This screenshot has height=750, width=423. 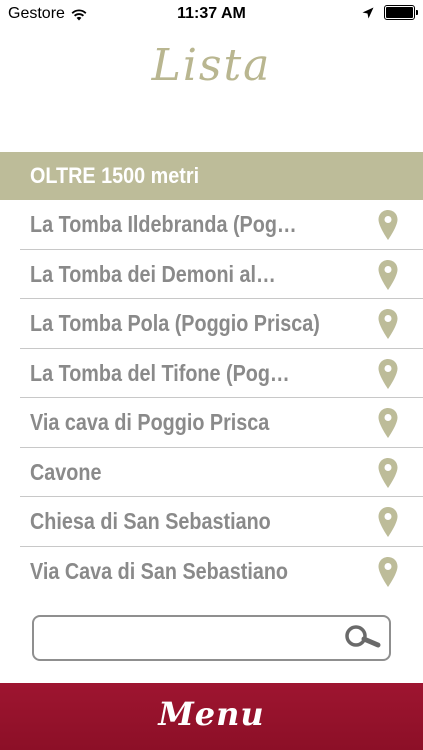 What do you see at coordinates (159, 570) in the screenshot?
I see `list-item-label: Via Cava di San Sebastiano` at bounding box center [159, 570].